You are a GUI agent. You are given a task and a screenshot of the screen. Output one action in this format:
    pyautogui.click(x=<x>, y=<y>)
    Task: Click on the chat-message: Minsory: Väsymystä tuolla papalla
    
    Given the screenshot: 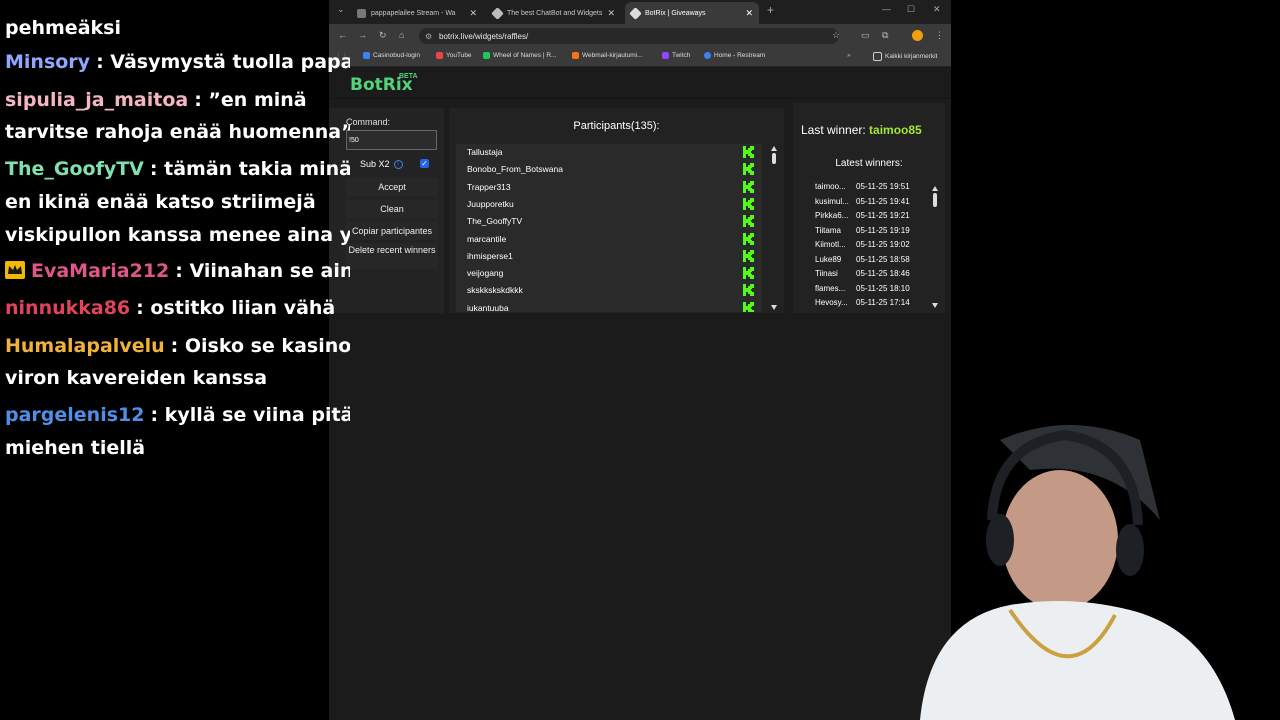 What is the action you would take?
    pyautogui.click(x=177, y=62)
    